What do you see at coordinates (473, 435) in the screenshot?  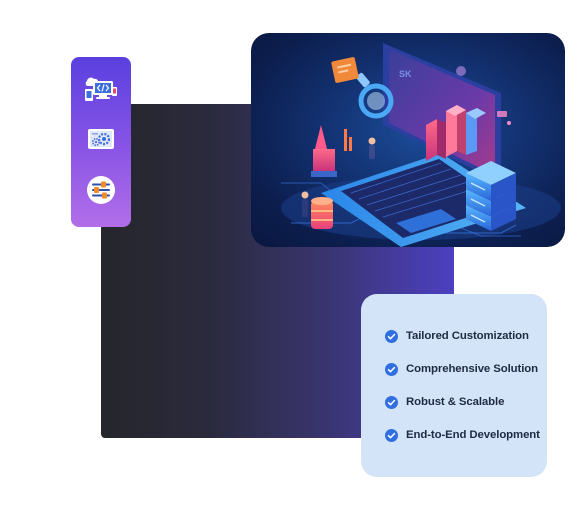 I see `feature-label: End-to-End Development` at bounding box center [473, 435].